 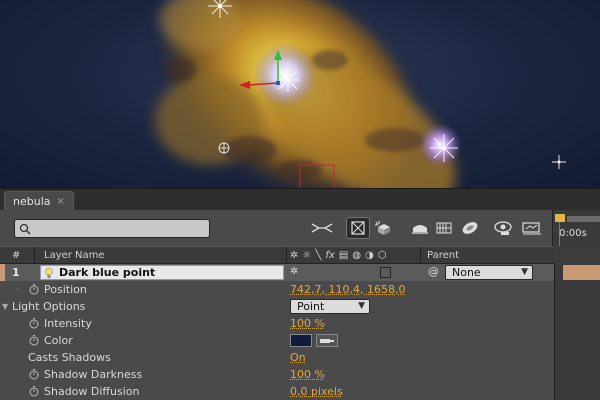 I want to click on motion-blur-switch-icon: ◍, so click(x=356, y=255).